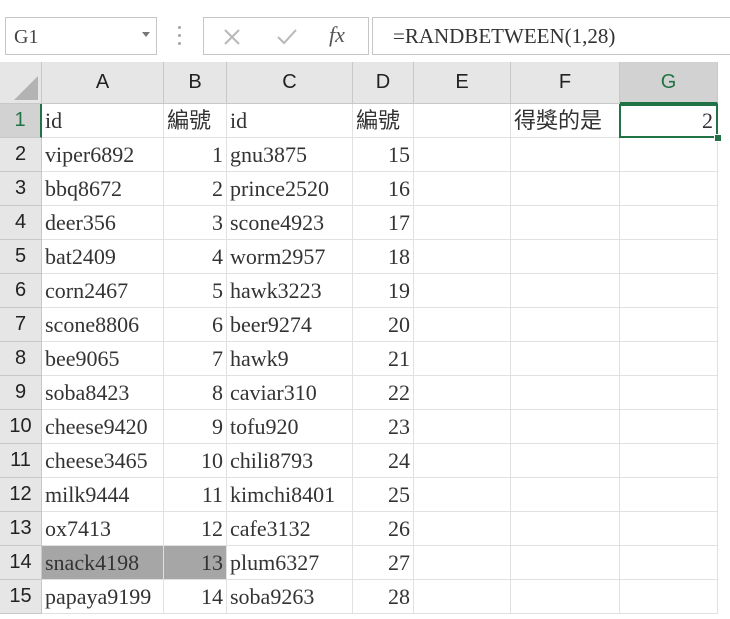 This screenshot has height=619, width=730. I want to click on column-header-e: E, so click(462, 83).